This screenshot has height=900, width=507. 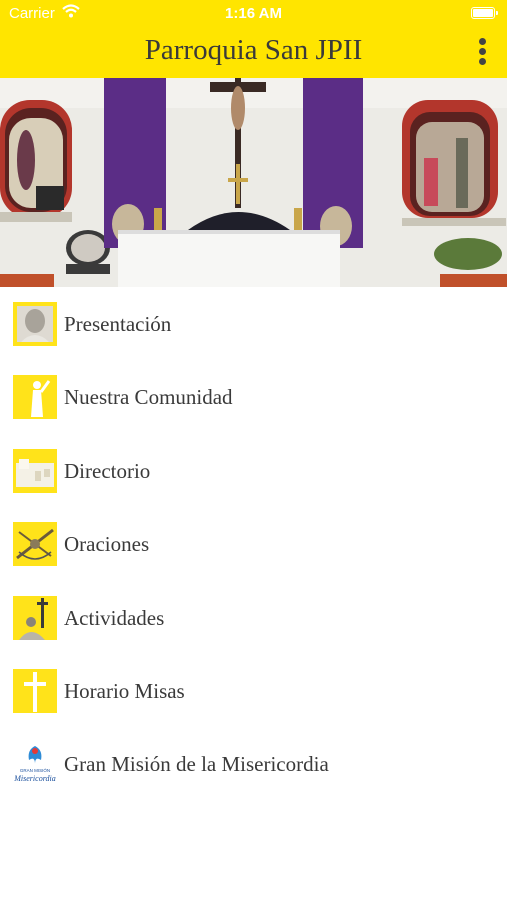 I want to click on building-icon, so click(x=35, y=470).